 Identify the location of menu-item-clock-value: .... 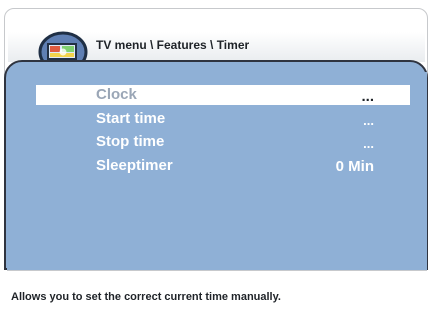
(367, 96).